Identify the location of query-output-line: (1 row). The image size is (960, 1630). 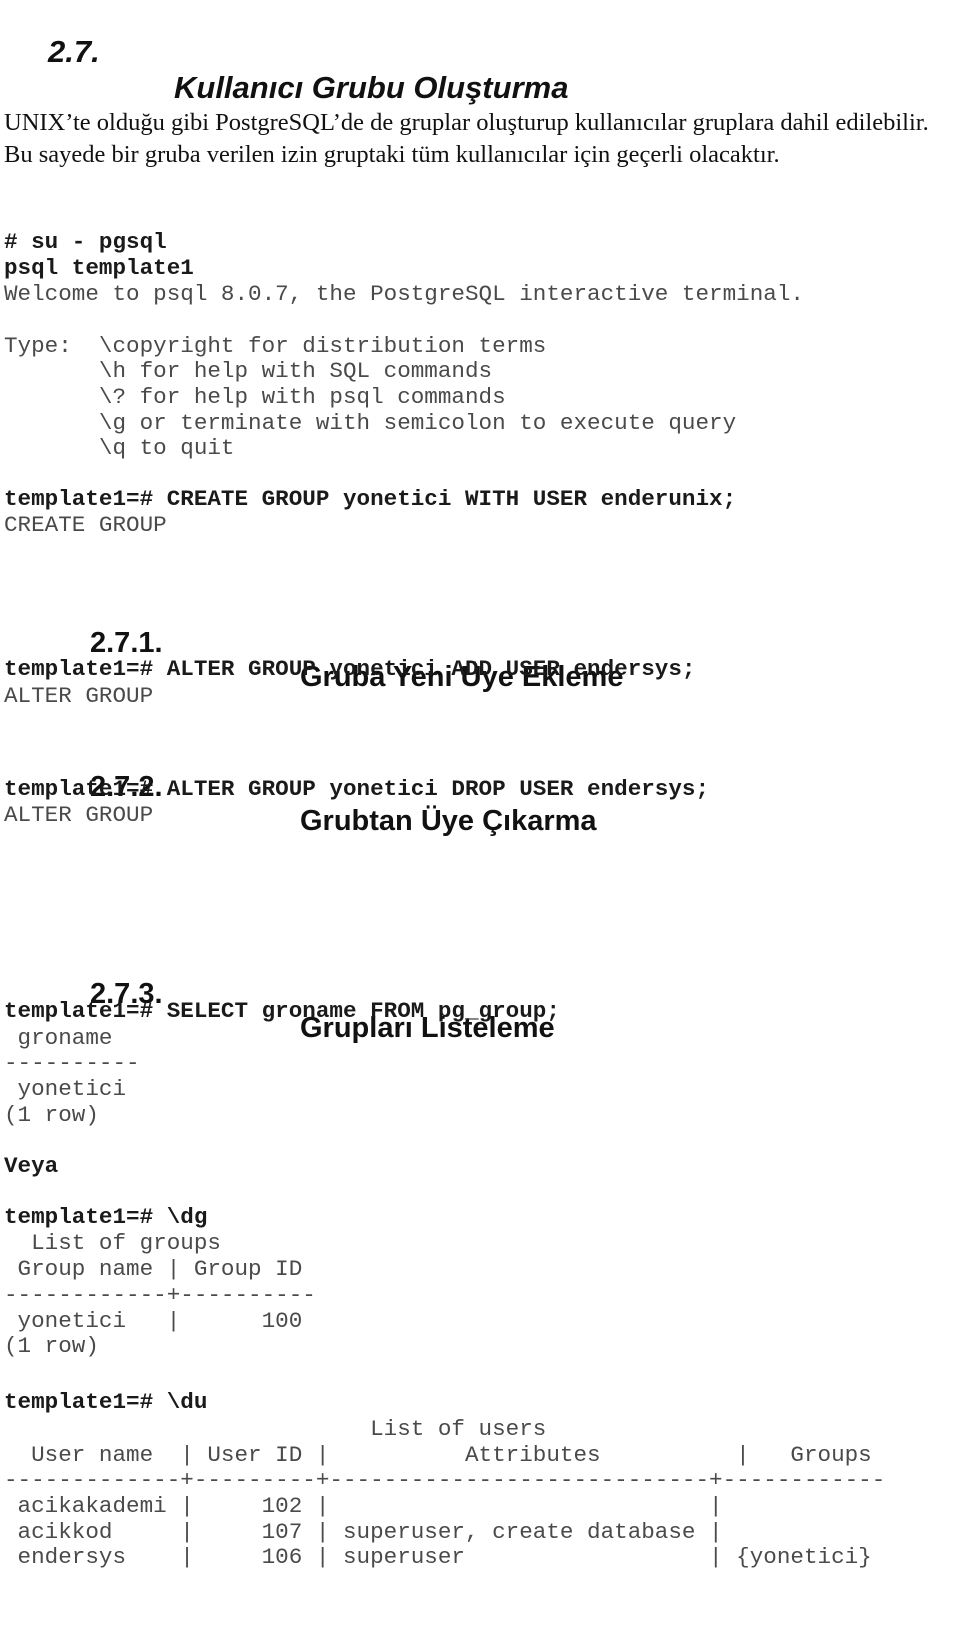
(51, 1115).